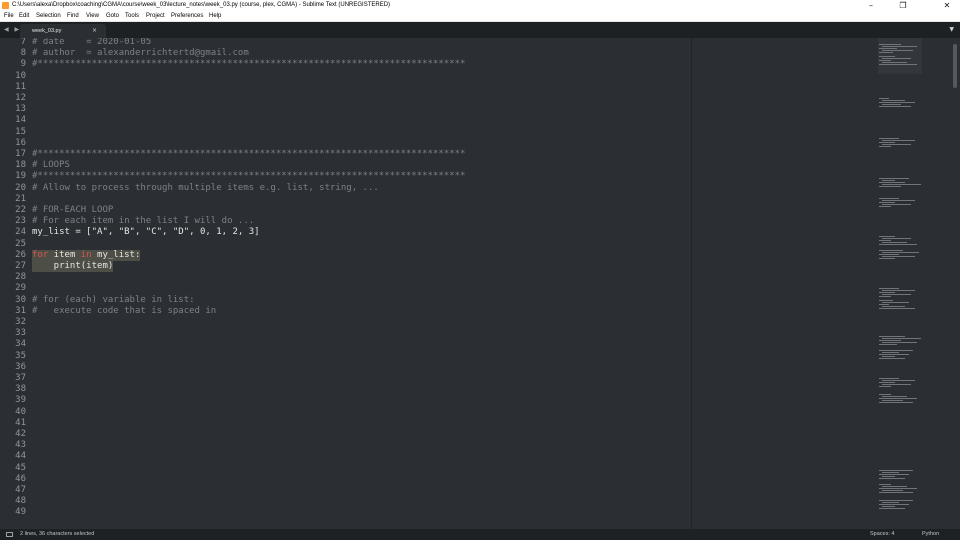 This screenshot has width=960, height=540. Describe the element at coordinates (345, 512) in the screenshot. I see `code-line: 49` at that location.